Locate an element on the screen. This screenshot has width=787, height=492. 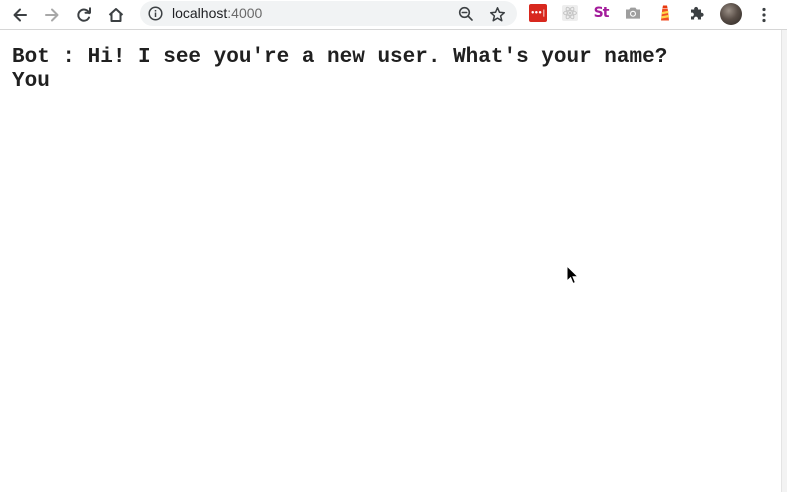
browser-toolbar: localhost:4000 •••| St is located at coordinates (393, 15).